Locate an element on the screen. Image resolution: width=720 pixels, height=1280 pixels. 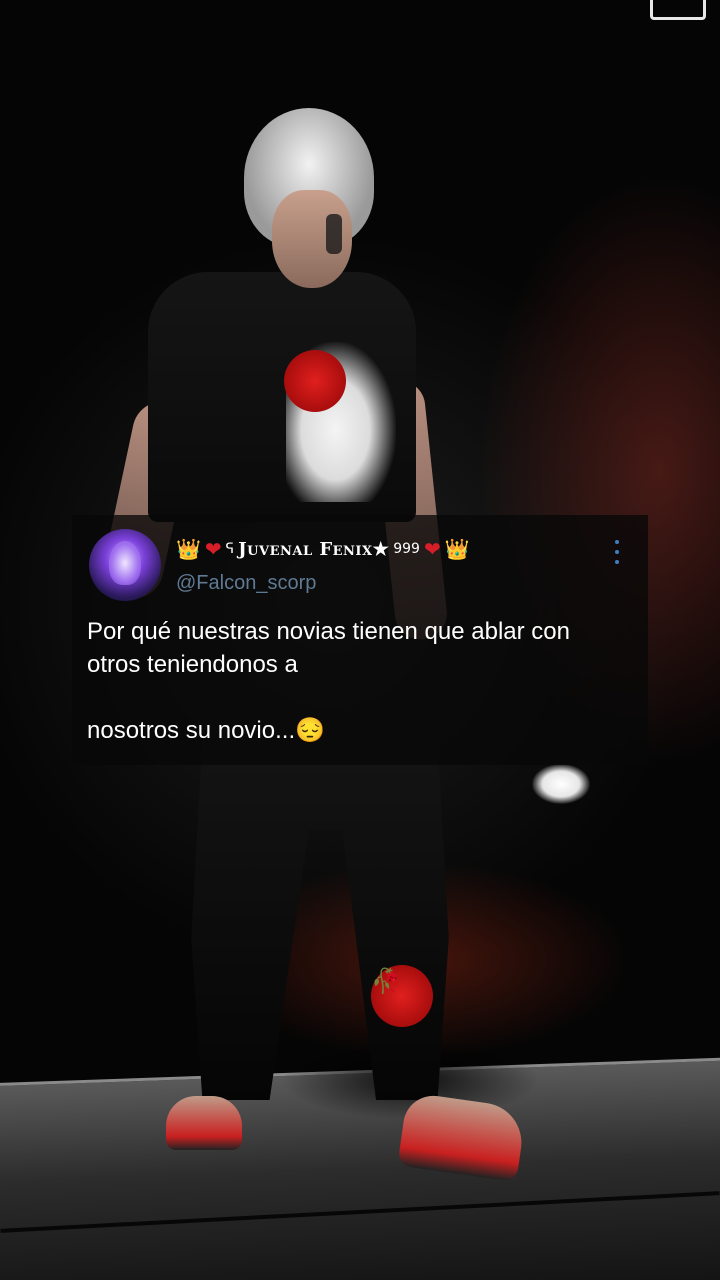
author-display-name: Juvenal Fenix★ is located at coordinates (314, 549).